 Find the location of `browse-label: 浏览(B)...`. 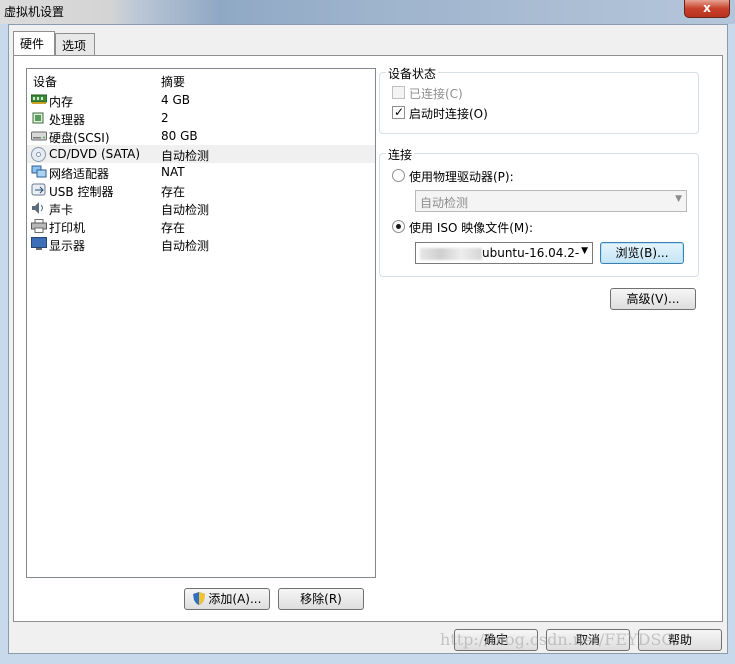

browse-label: 浏览(B)... is located at coordinates (642, 253).